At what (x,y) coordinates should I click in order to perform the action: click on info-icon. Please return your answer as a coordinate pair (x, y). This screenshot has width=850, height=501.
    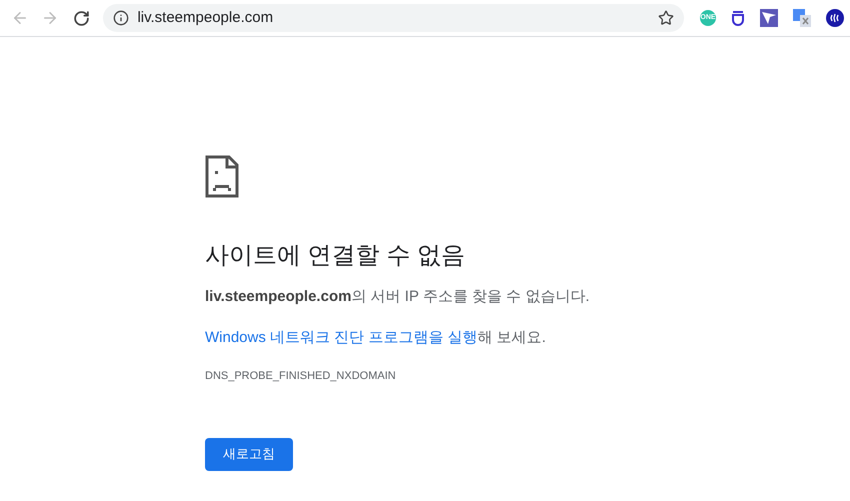
    Looking at the image, I should click on (121, 18).